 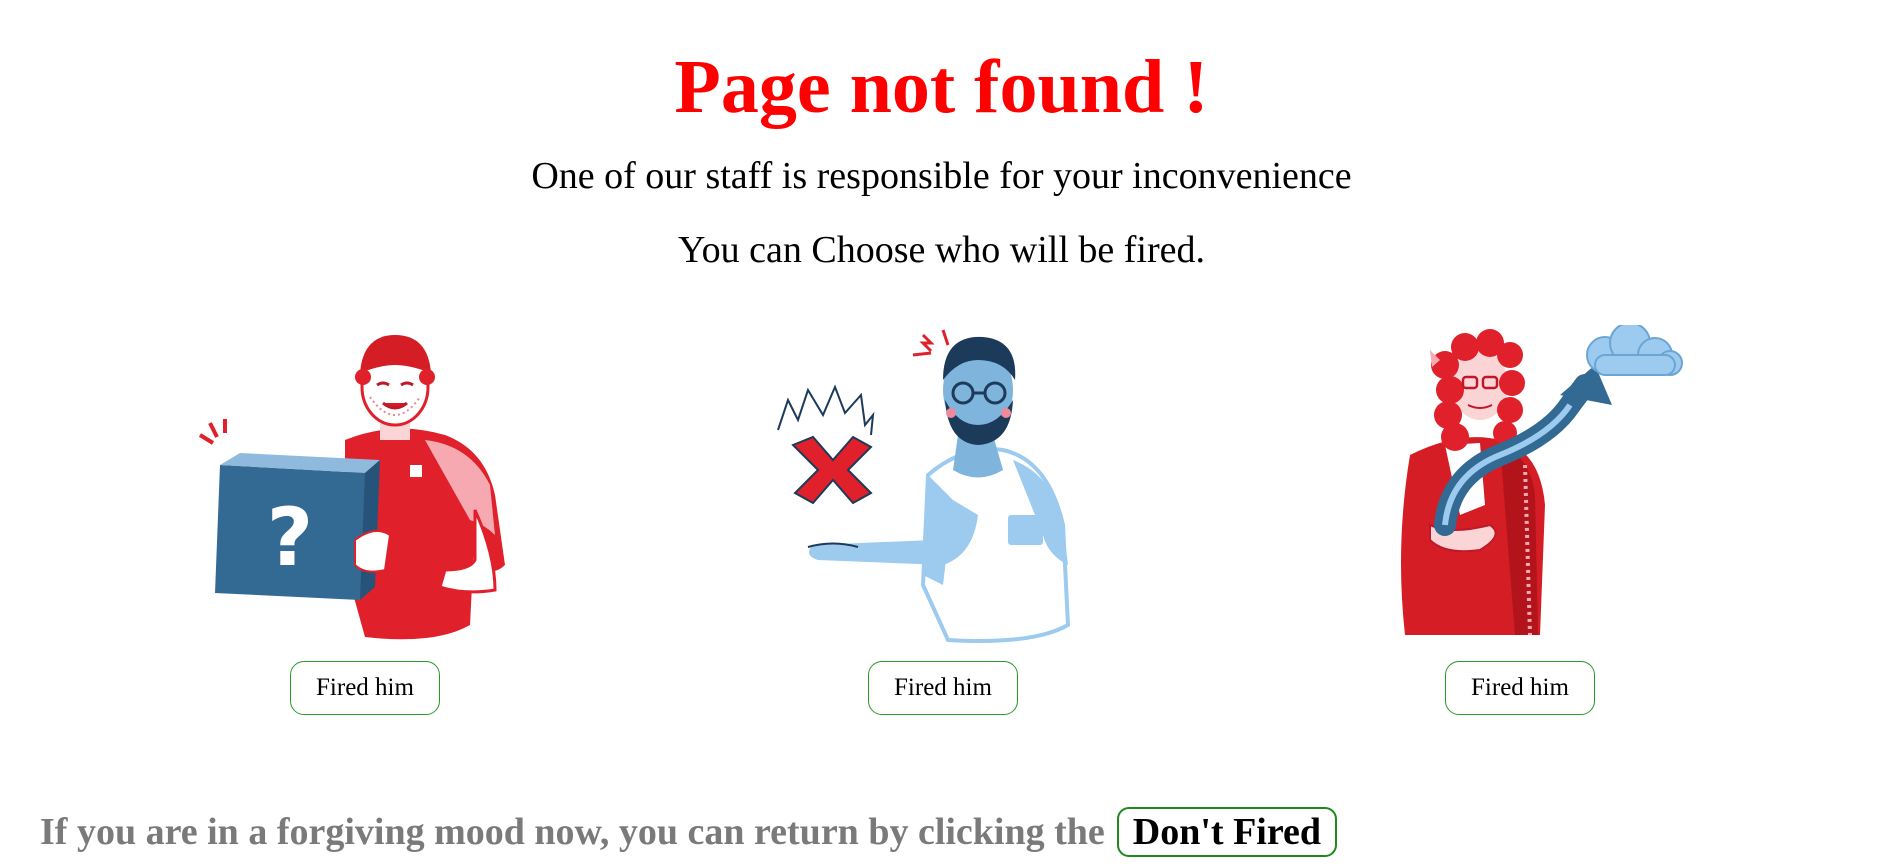 I want to click on staff-card-2: Fired him, so click(x=943, y=525).